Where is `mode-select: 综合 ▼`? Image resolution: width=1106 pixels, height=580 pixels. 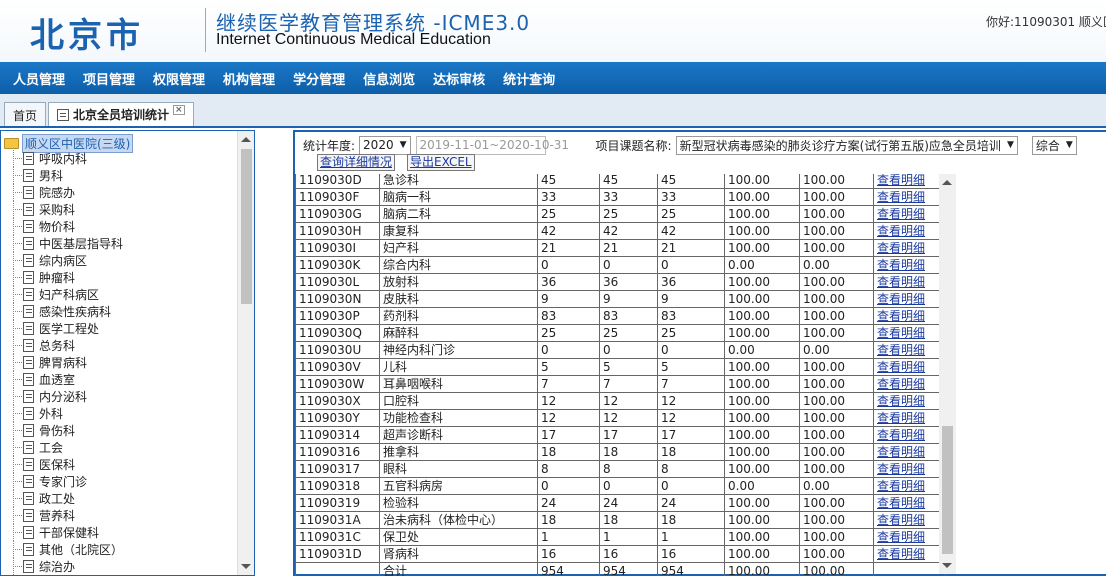
mode-select: 综合 ▼ is located at coordinates (1054, 145).